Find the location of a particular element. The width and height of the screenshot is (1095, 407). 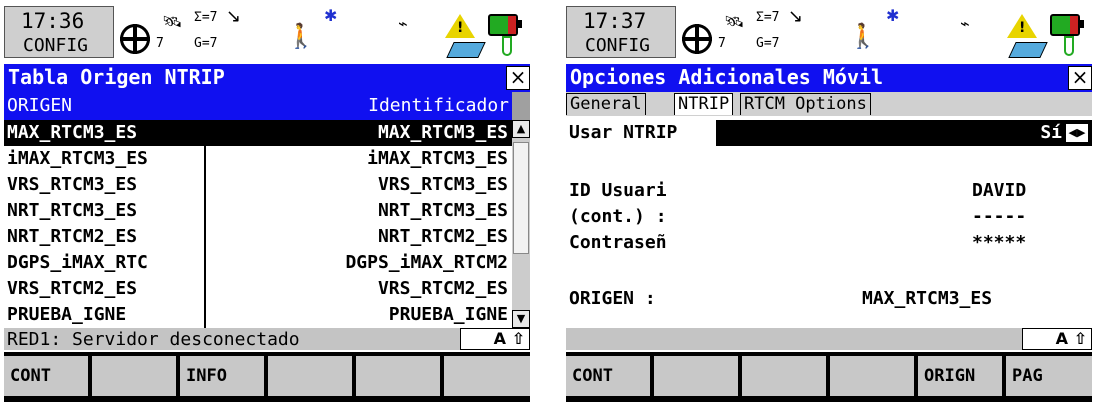

row-identificador: VRS_RTCM3_ES is located at coordinates (442, 184).